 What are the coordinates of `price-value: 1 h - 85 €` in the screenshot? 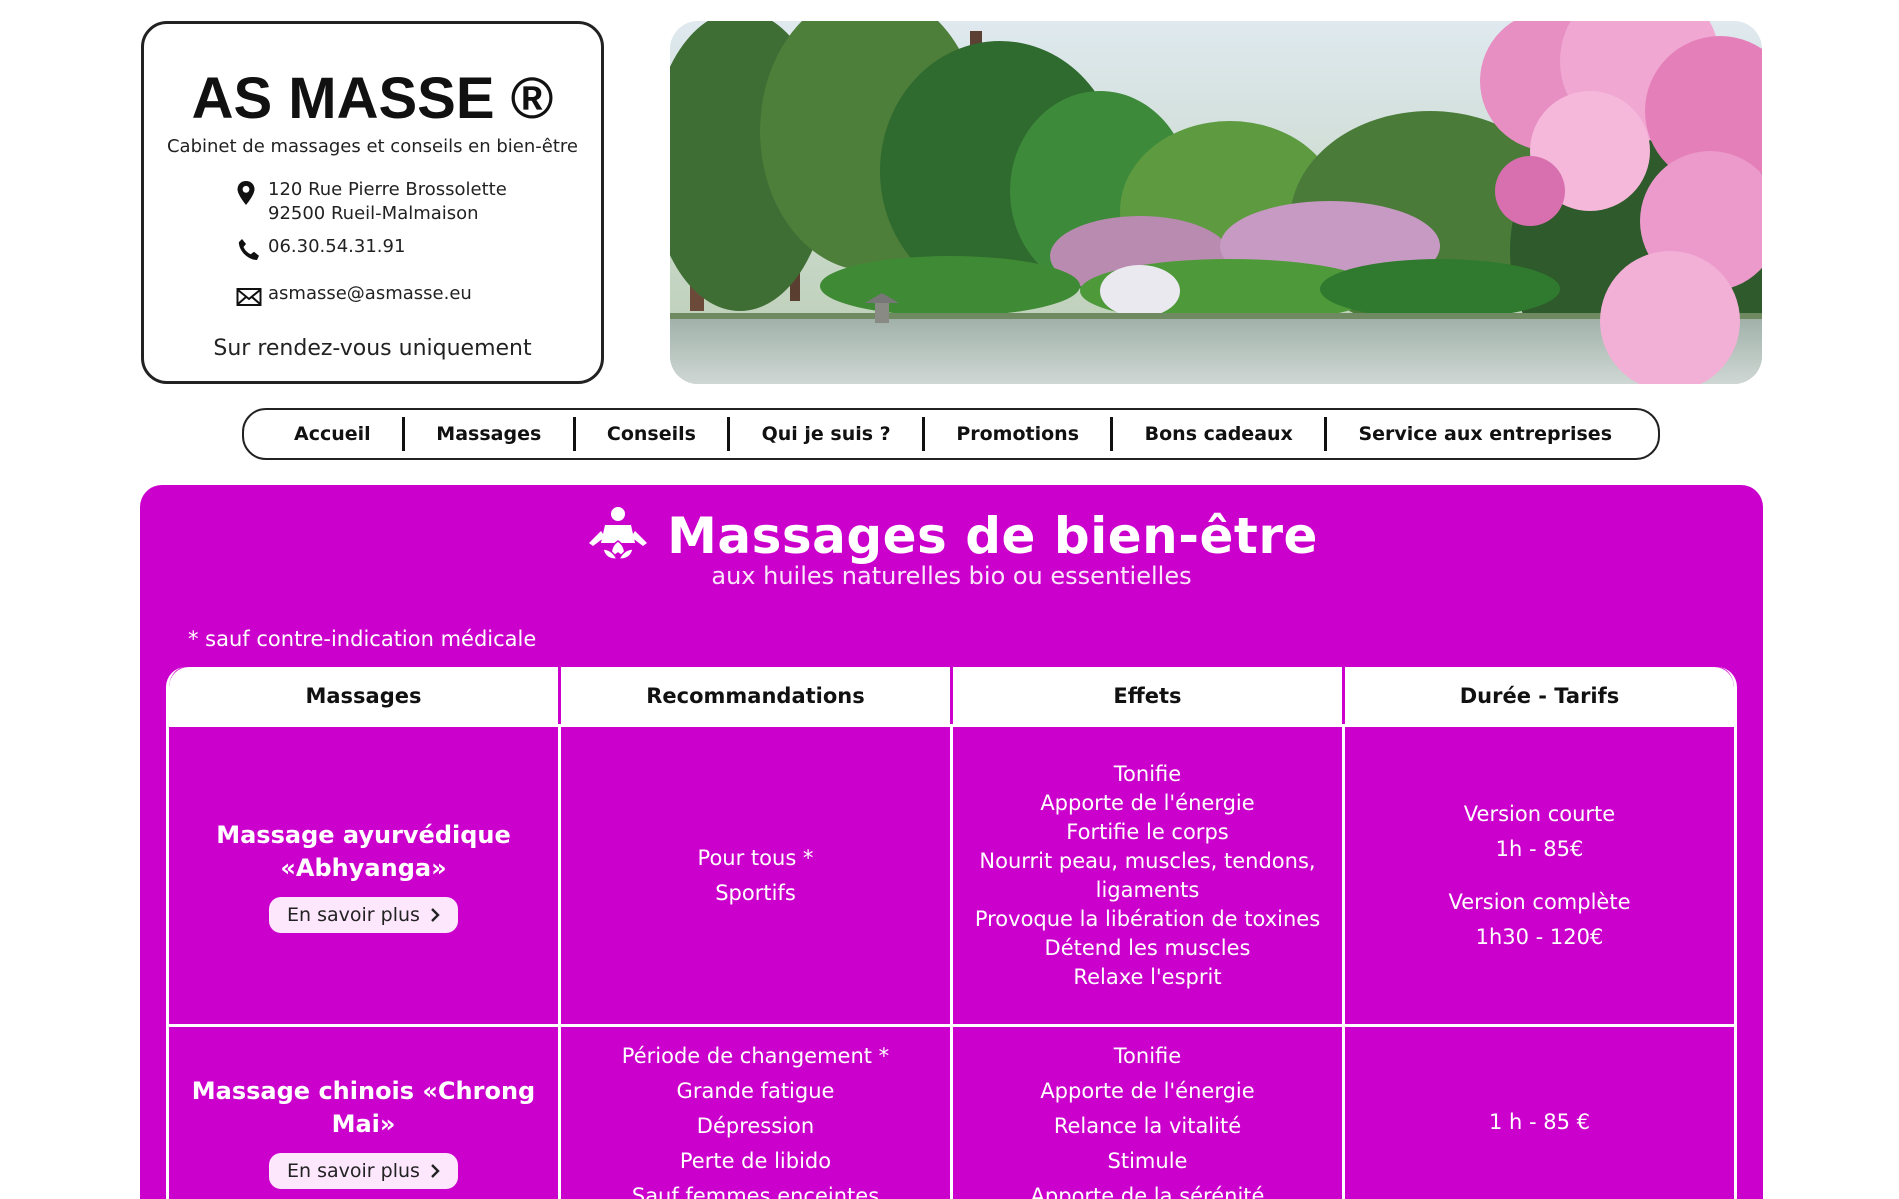 It's located at (1539, 1122).